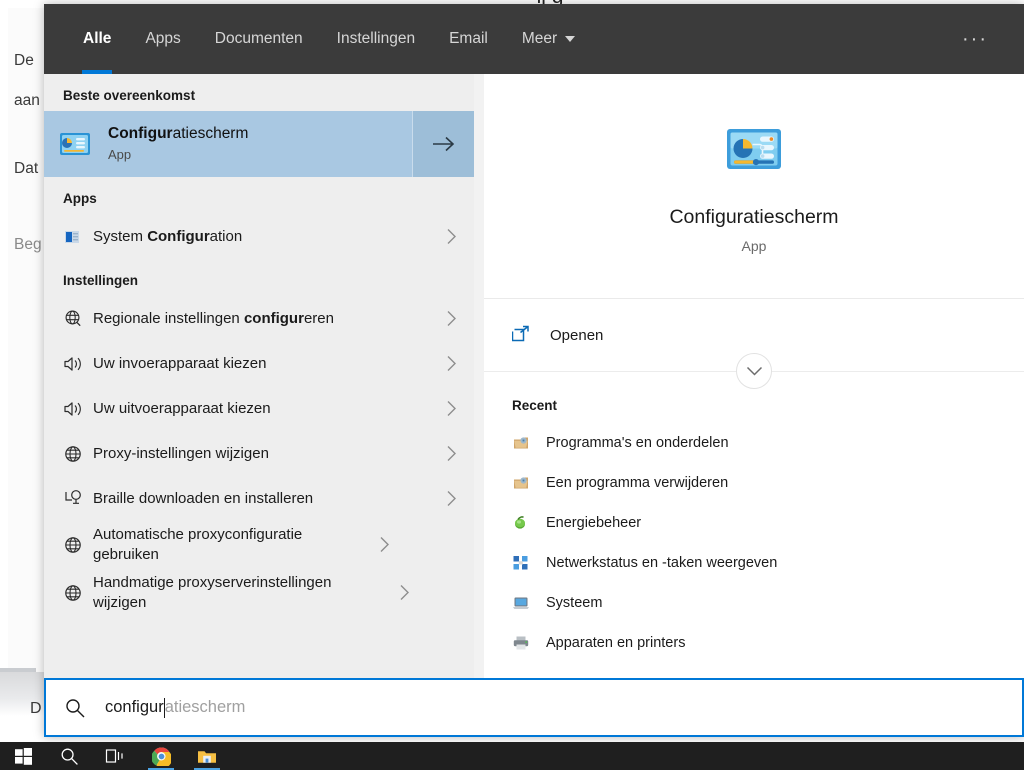 The image size is (1024, 770). I want to click on chrome-button, so click(161, 756).